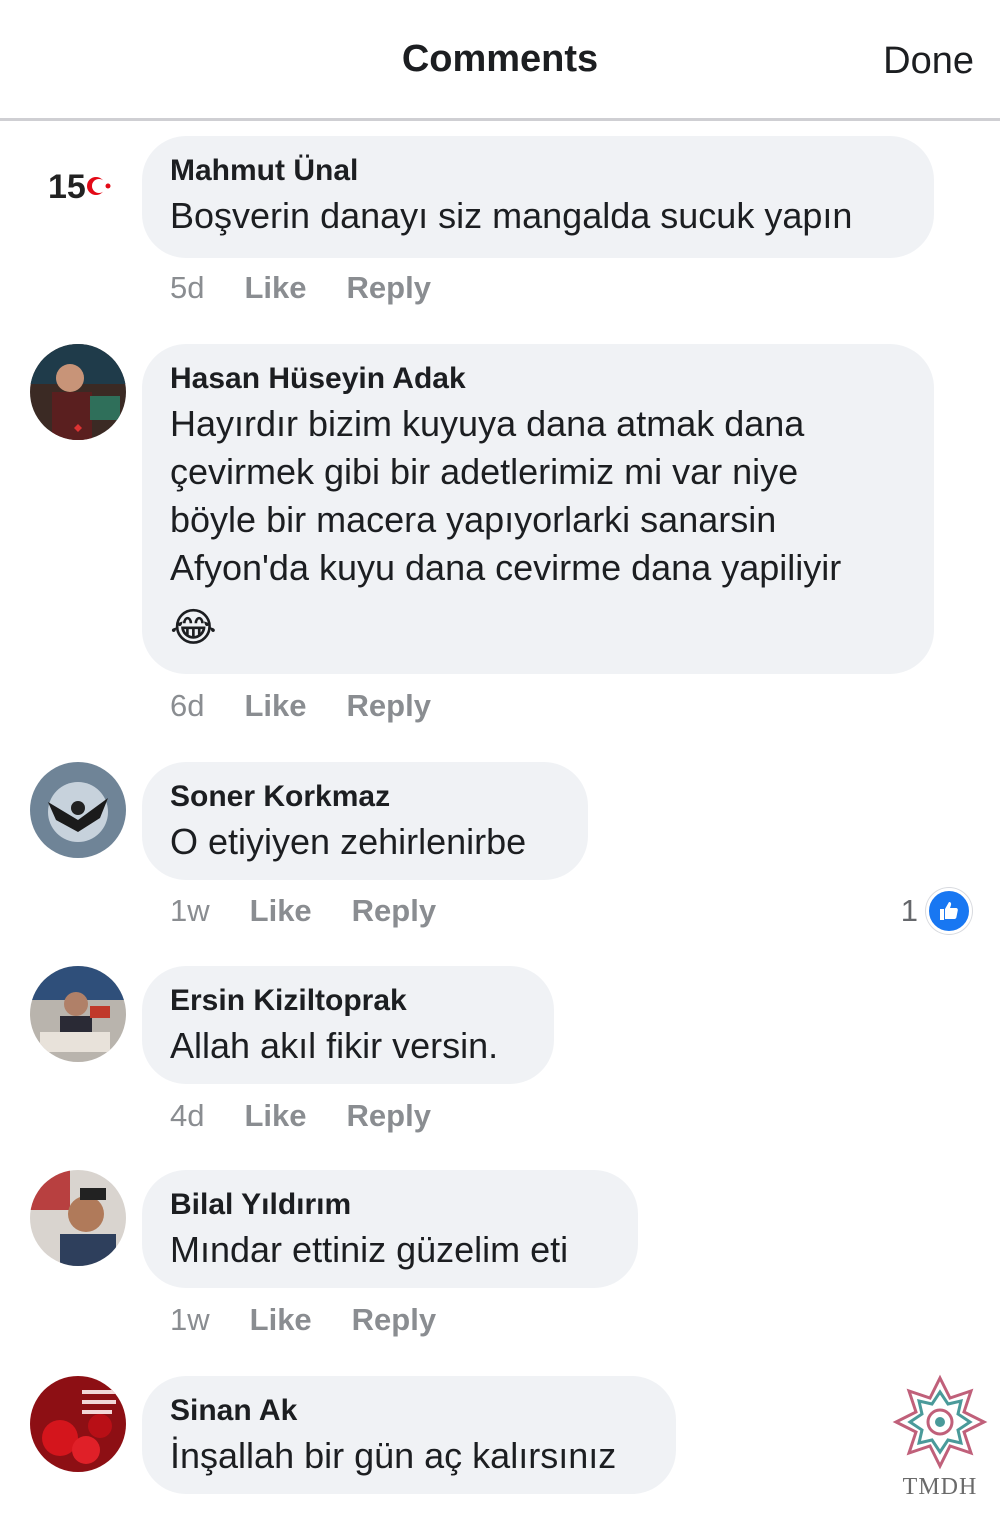  Describe the element at coordinates (538, 379) in the screenshot. I see `comment-author: Hasan Hüseyin Adak` at that location.